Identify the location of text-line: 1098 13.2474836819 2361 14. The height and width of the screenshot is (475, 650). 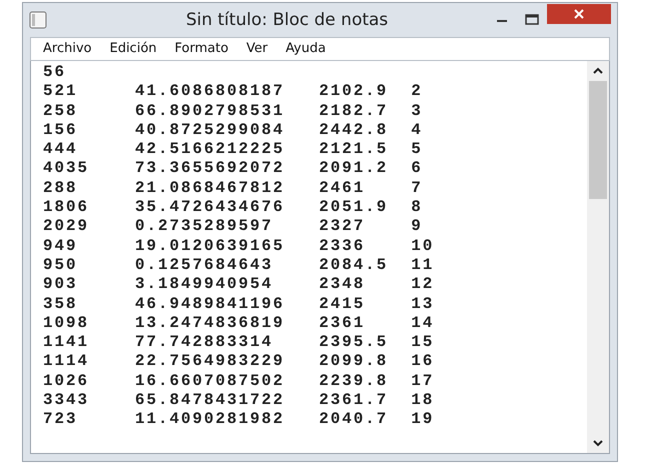
(239, 324).